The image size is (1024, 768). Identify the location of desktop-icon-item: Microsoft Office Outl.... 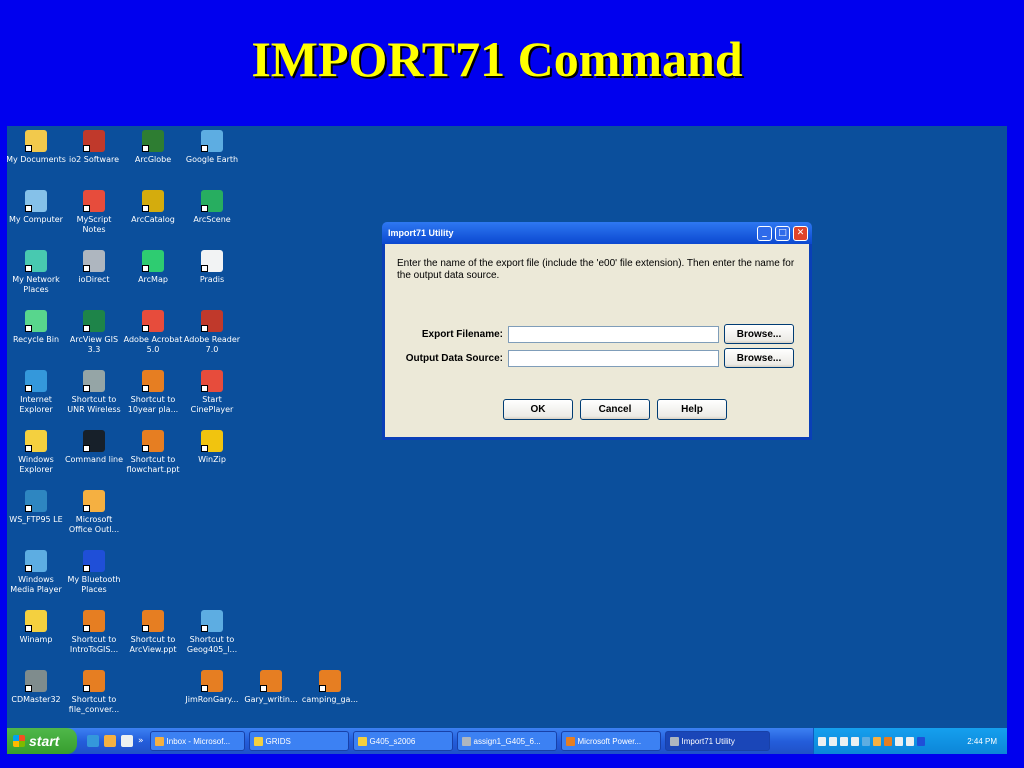
(94, 512).